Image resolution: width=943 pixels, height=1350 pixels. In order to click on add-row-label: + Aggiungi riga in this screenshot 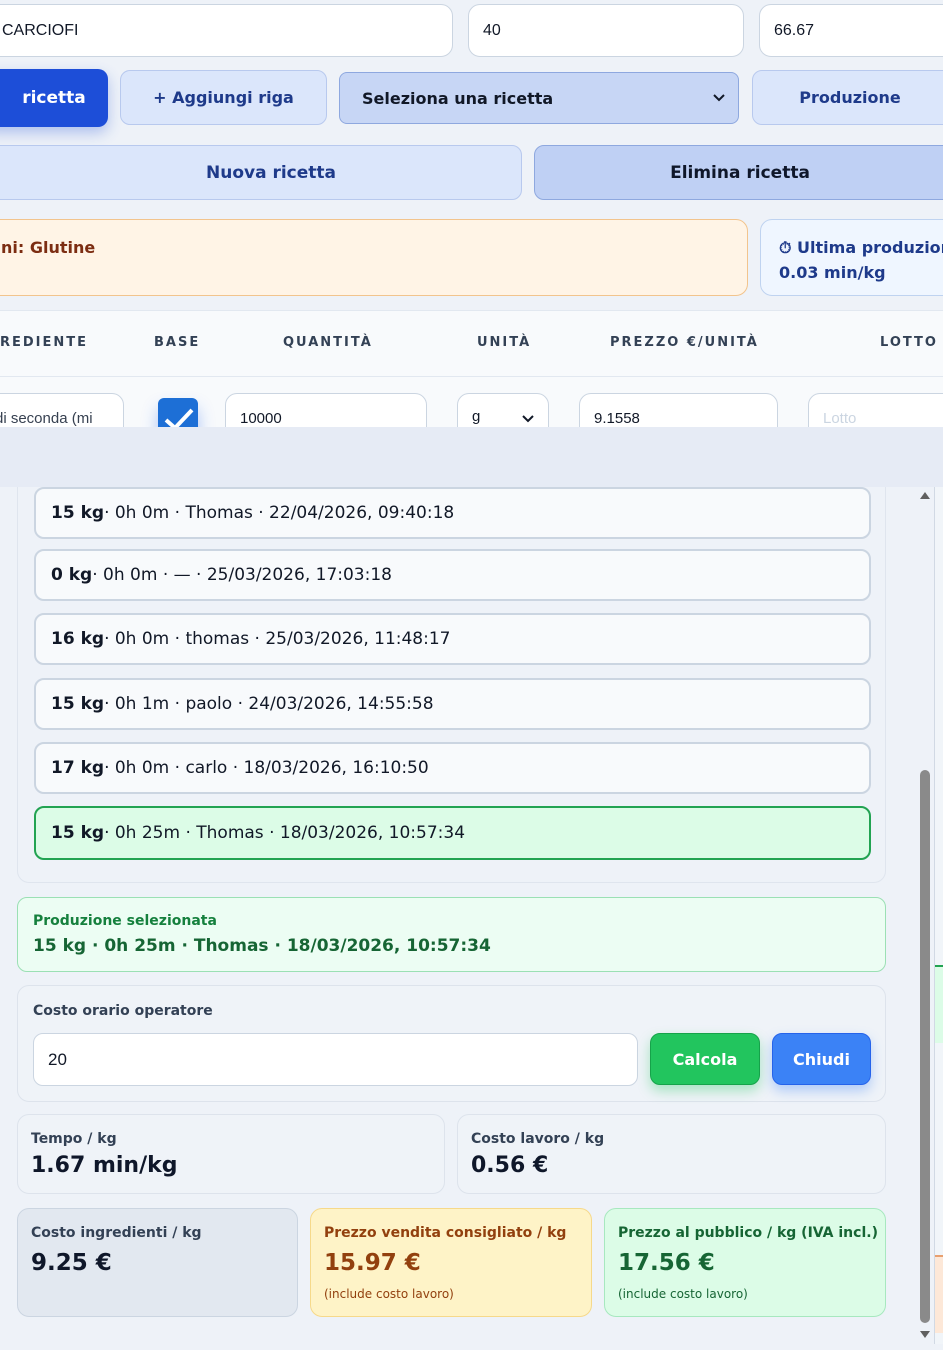, I will do `click(223, 97)`.